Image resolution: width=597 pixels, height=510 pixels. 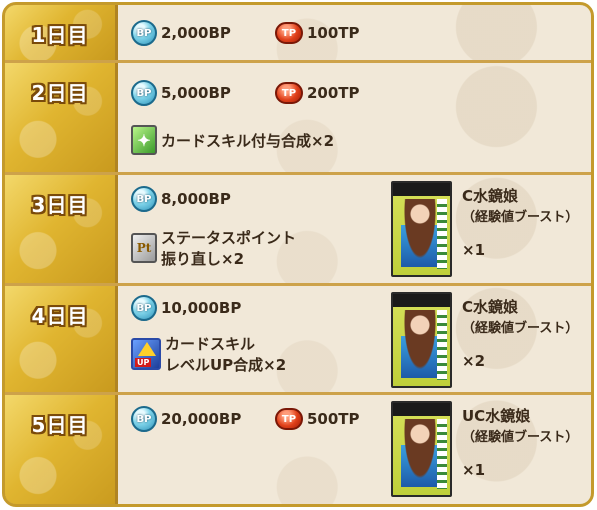 What do you see at coordinates (61, 339) in the screenshot?
I see `day-label-cell: 4日目` at bounding box center [61, 339].